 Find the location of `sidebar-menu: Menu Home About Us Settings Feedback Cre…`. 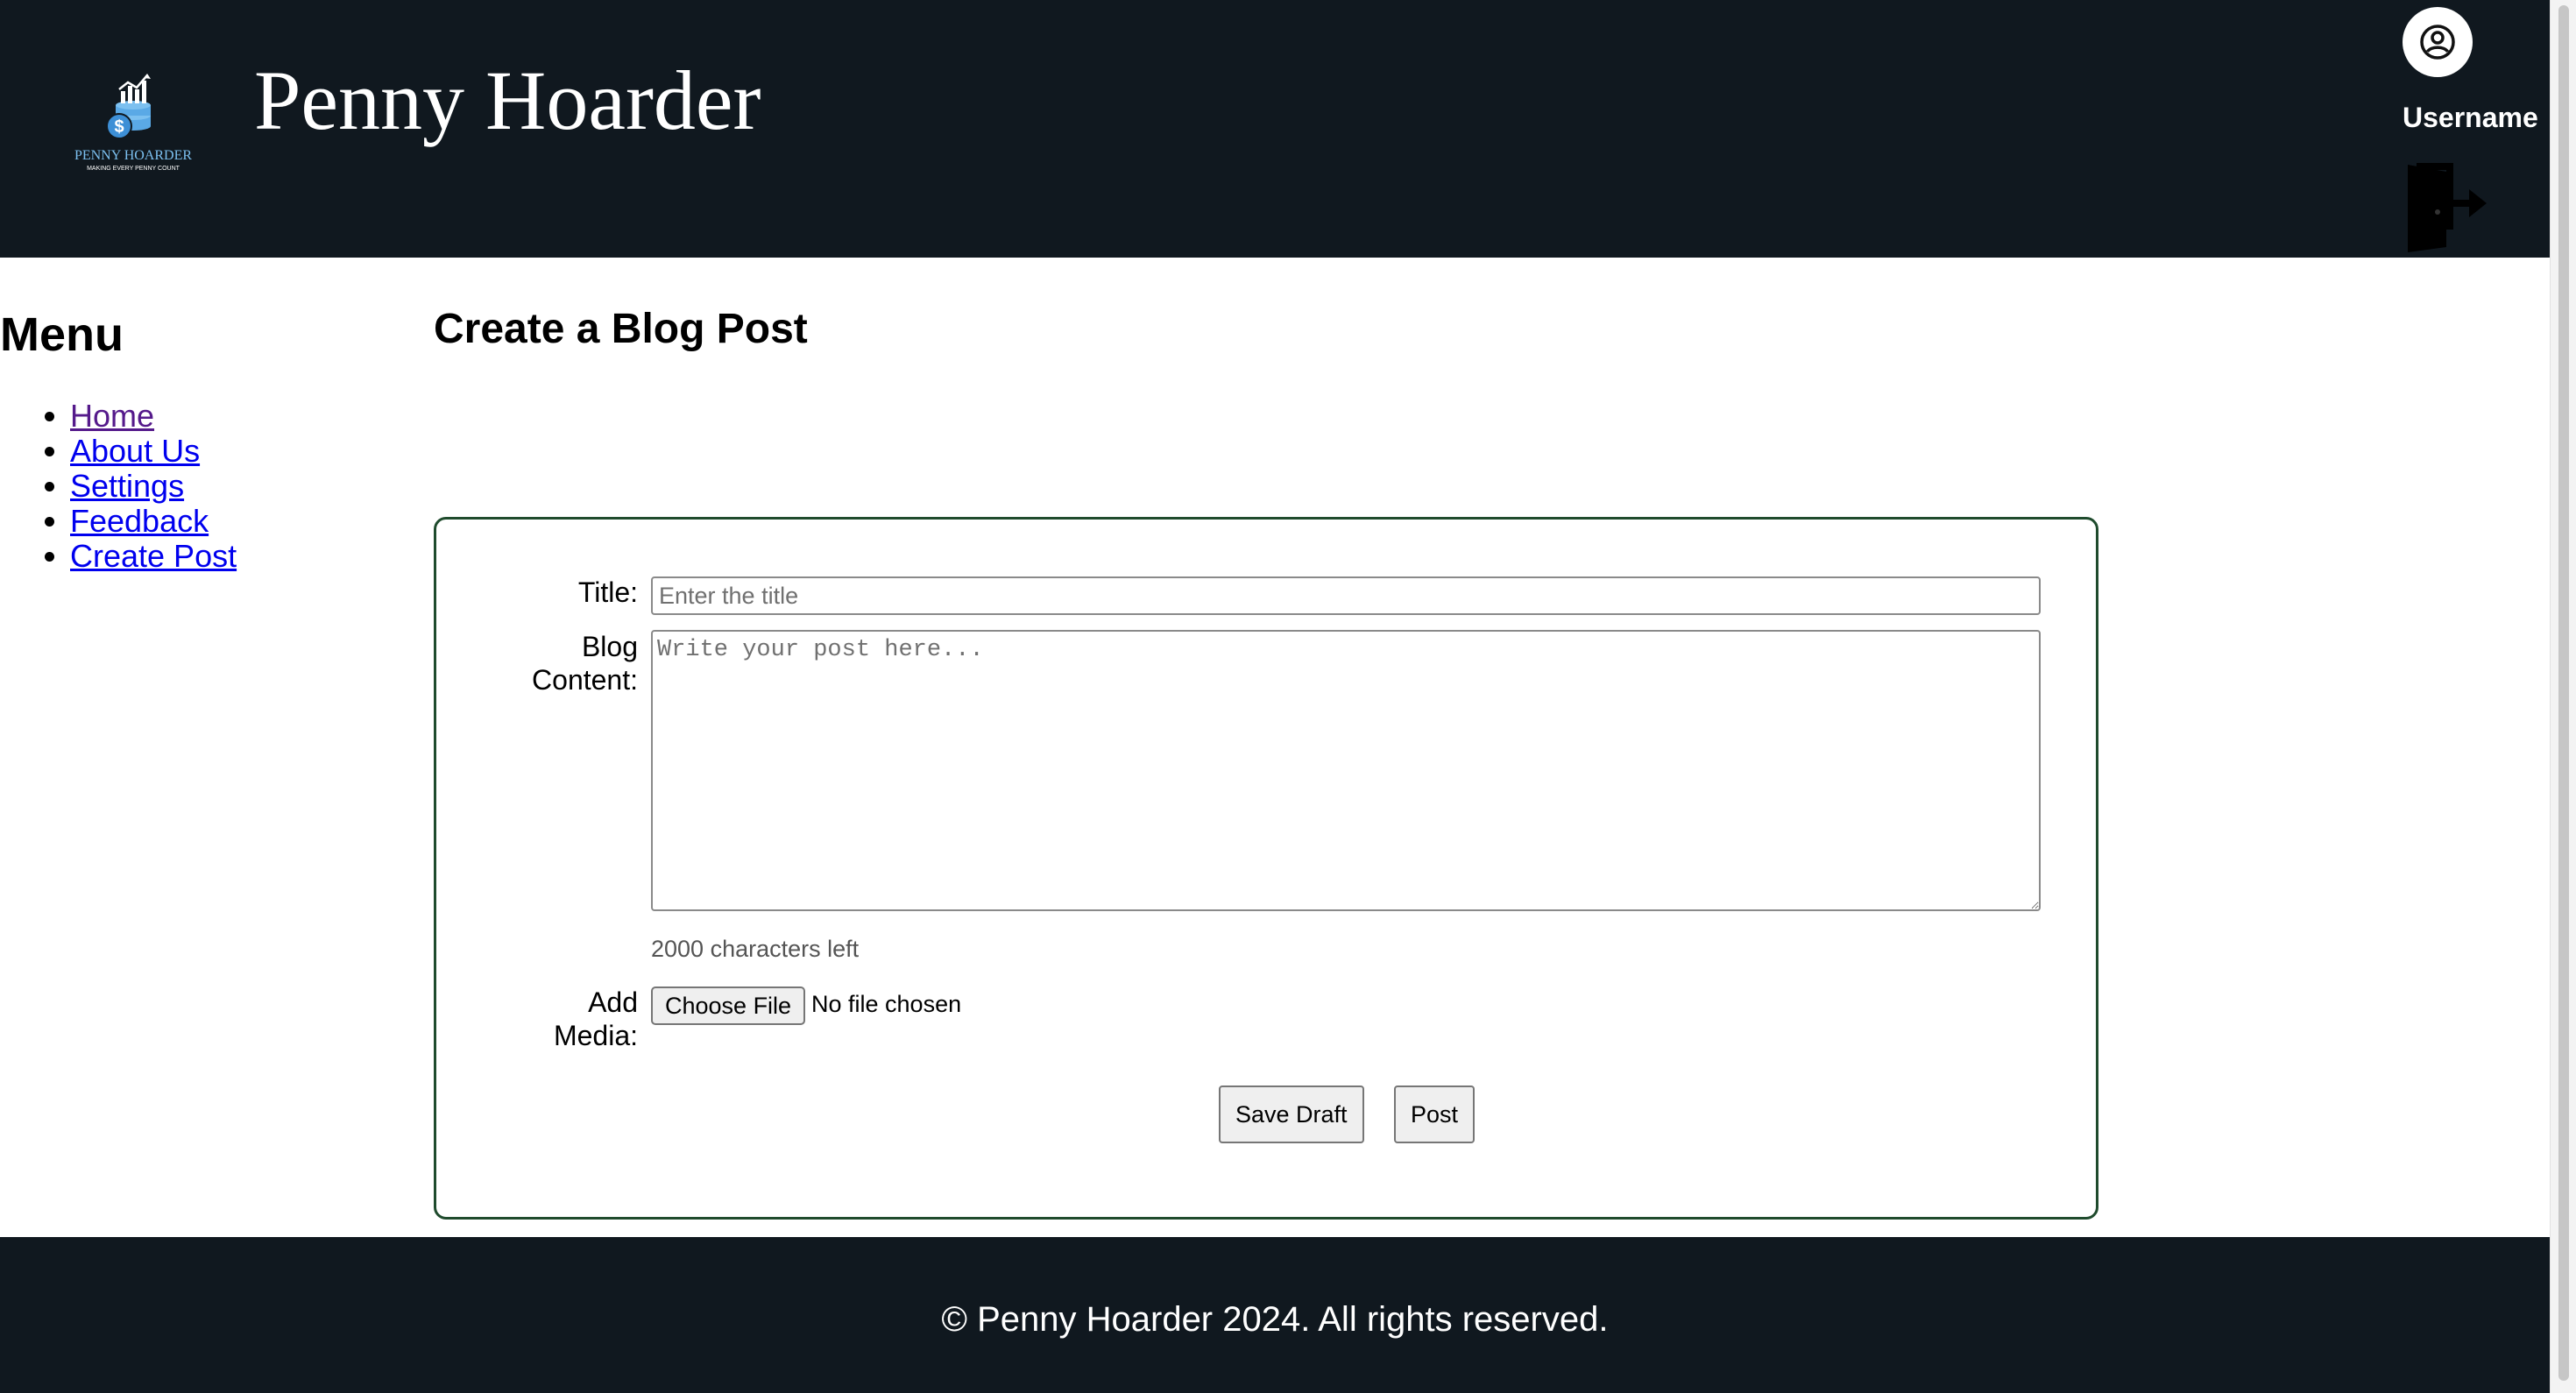

sidebar-menu: Menu Home About Us Settings Feedback Cre… is located at coordinates (184, 441).